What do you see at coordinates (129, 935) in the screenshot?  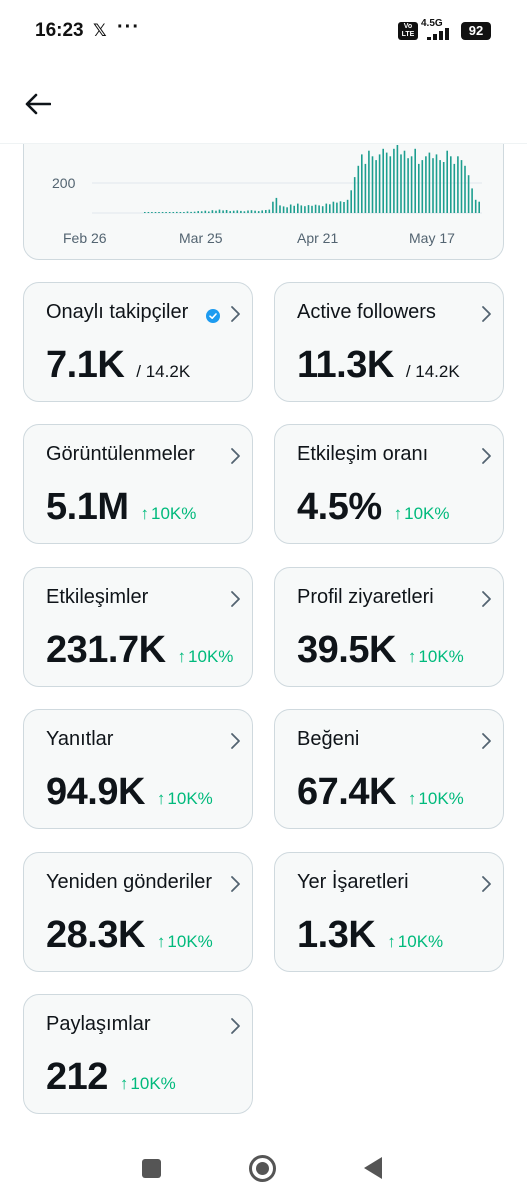 I see `metric-value-row: 28.3K ↑ 10K%` at bounding box center [129, 935].